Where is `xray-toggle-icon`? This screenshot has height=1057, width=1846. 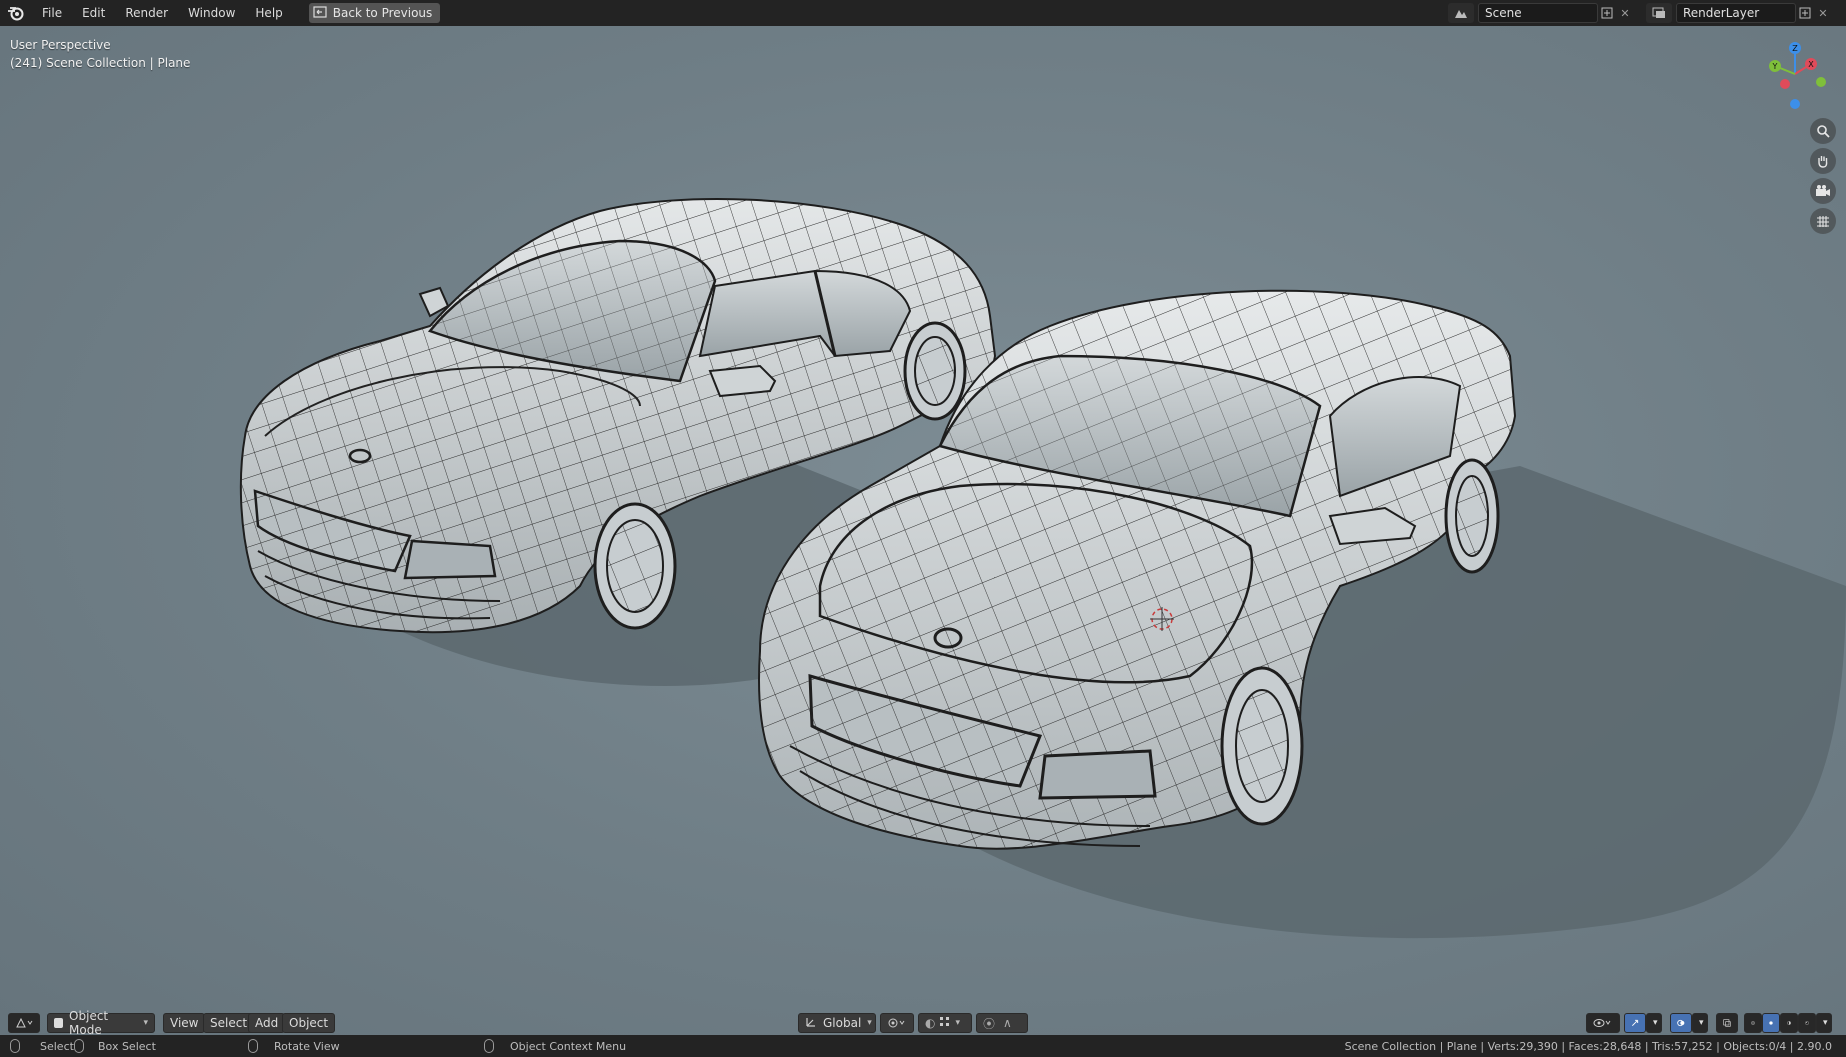 xray-toggle-icon is located at coordinates (1727, 1023).